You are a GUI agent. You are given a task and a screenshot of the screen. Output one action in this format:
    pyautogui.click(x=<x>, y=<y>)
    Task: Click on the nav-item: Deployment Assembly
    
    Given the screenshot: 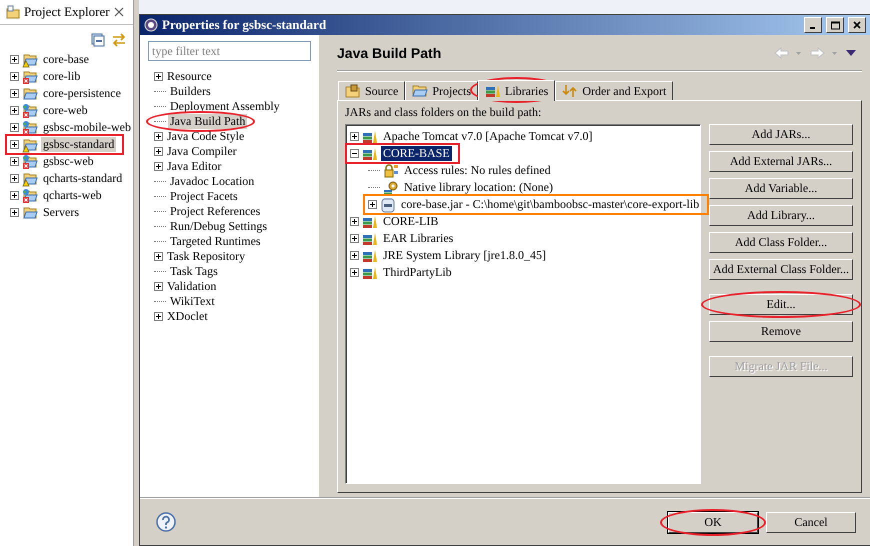 What is the action you would take?
    pyautogui.click(x=225, y=106)
    